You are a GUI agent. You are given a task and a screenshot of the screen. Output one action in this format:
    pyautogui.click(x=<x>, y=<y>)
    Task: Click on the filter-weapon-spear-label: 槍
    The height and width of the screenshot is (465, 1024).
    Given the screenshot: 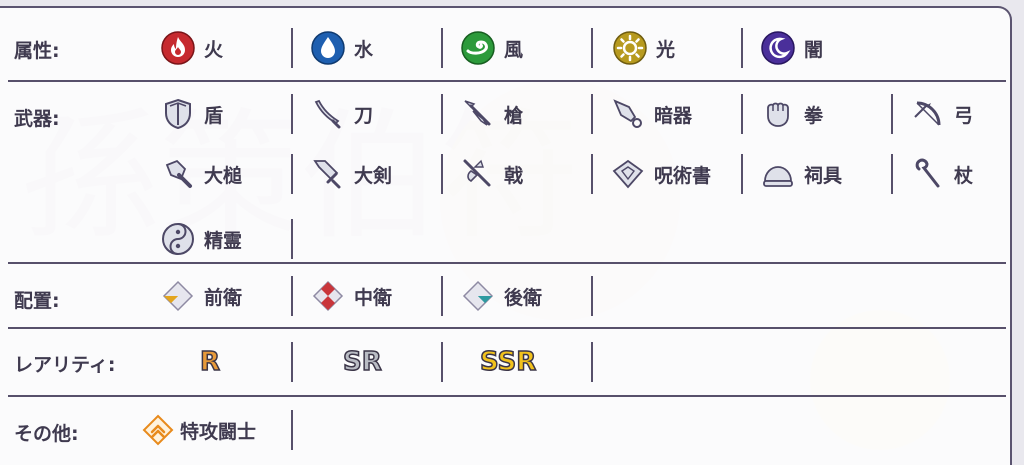 What is the action you would take?
    pyautogui.click(x=514, y=115)
    